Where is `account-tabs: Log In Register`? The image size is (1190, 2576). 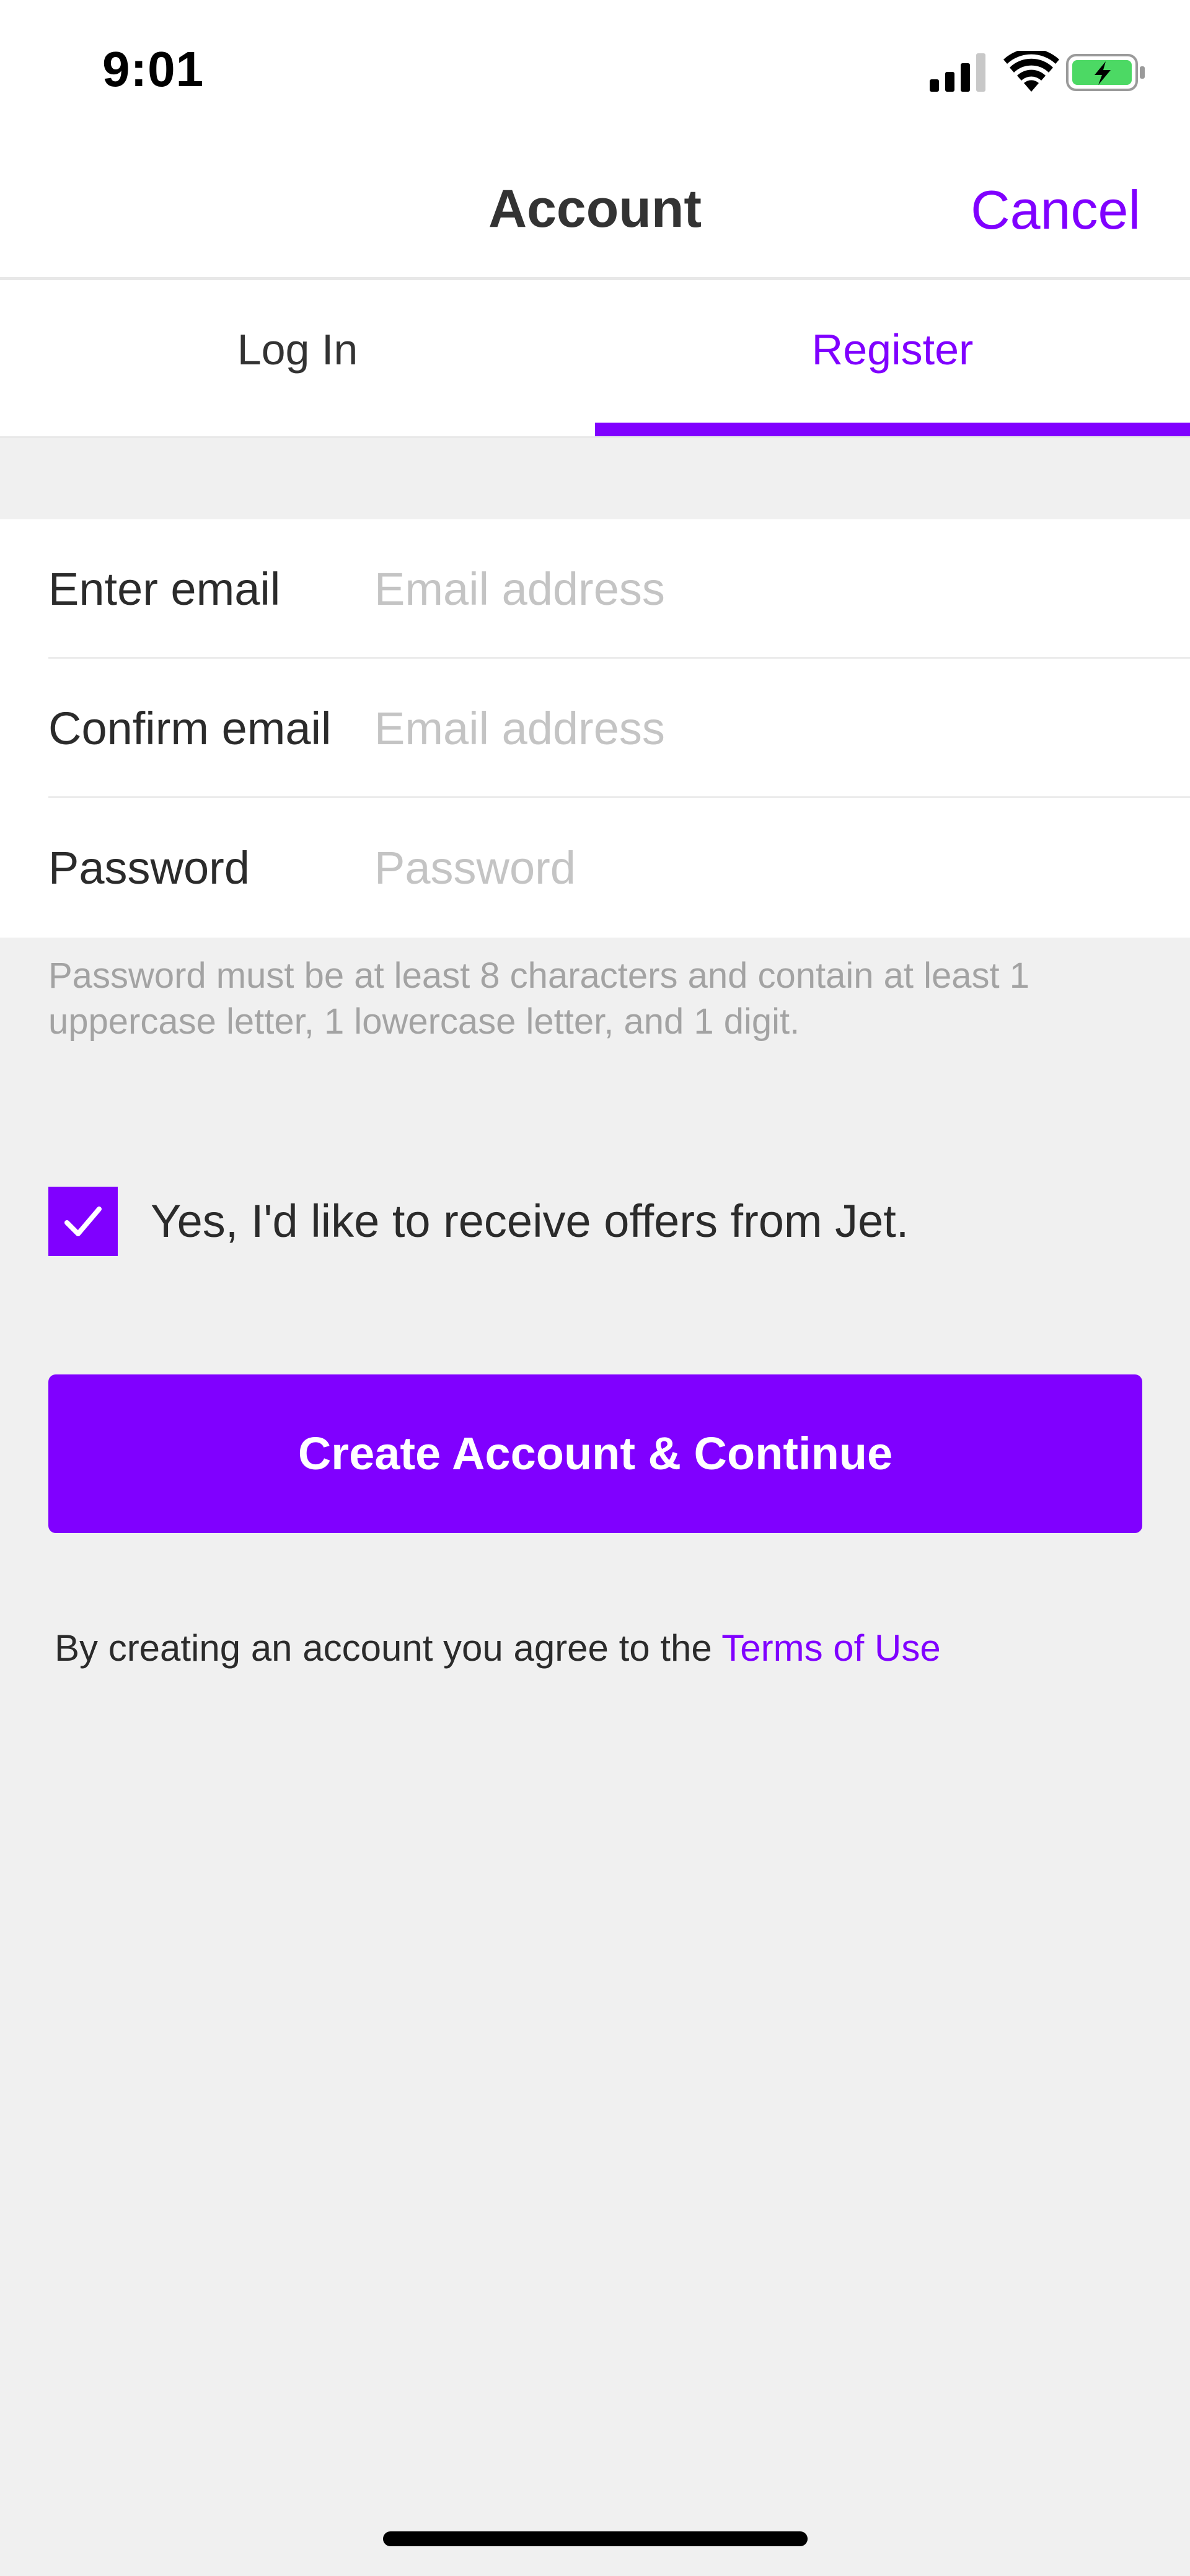
account-tabs: Log In Register is located at coordinates (595, 359).